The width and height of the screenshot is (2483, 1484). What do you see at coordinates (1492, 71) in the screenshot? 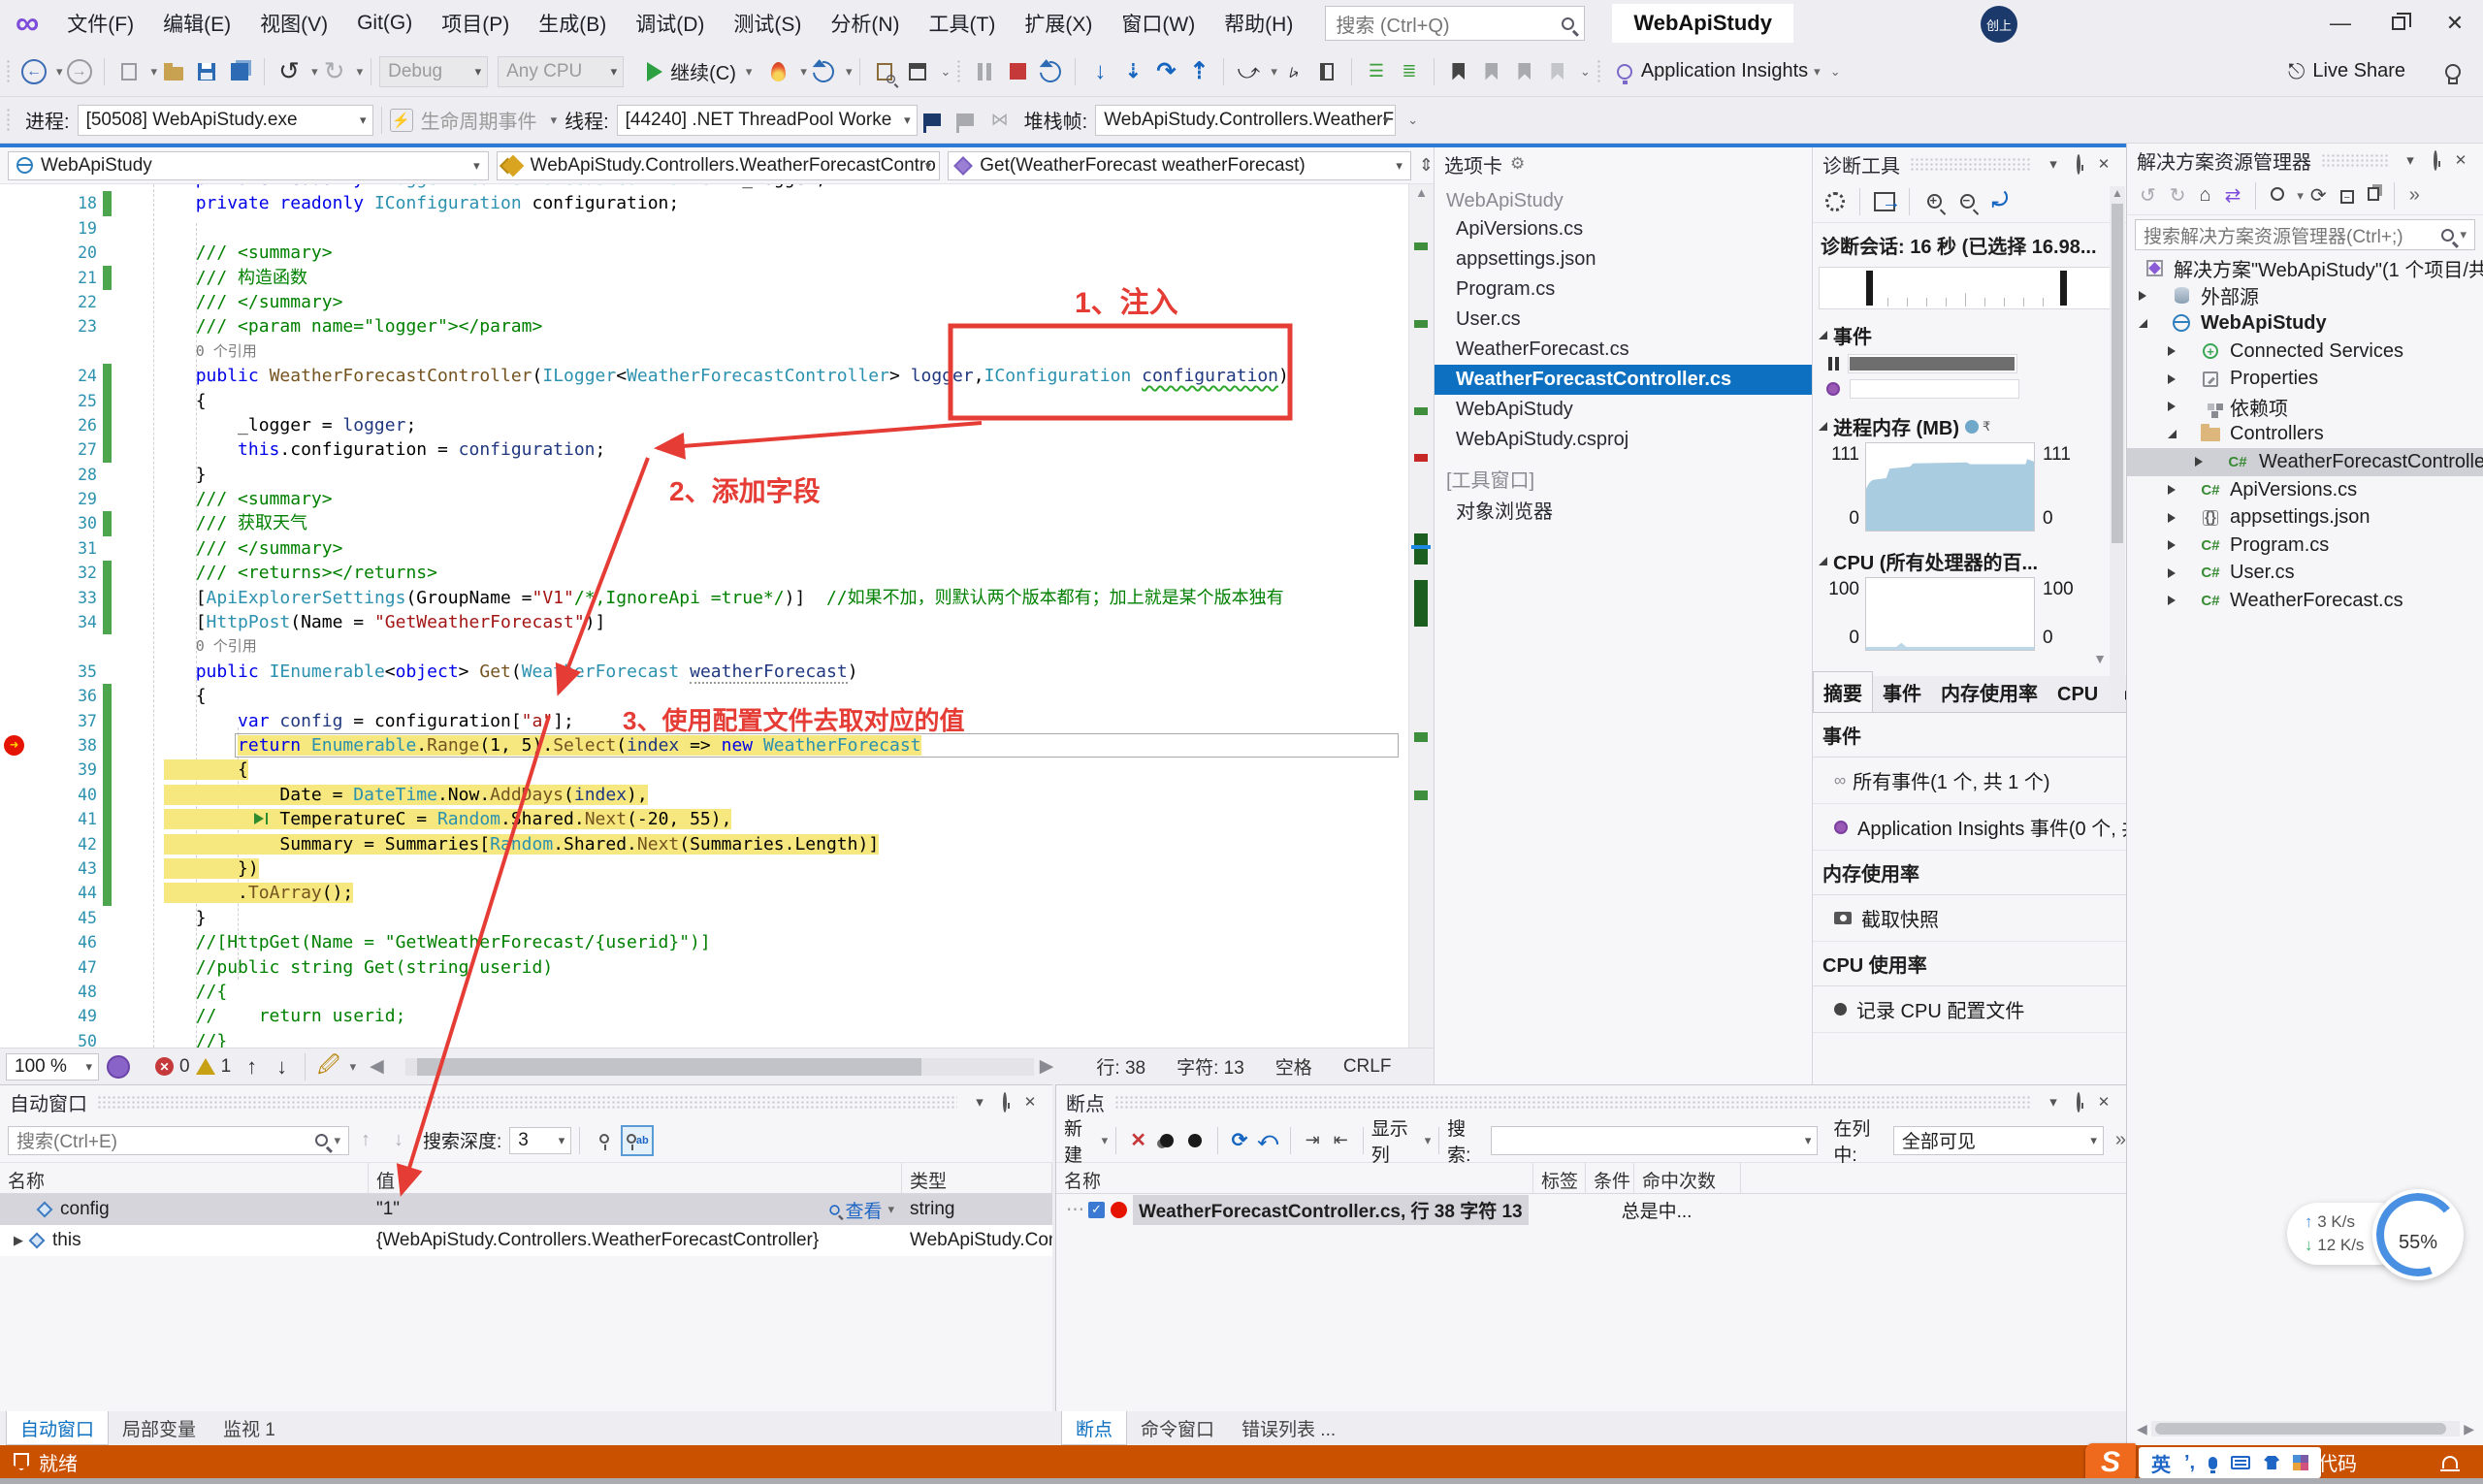
I see `prev-bookmark-button` at bounding box center [1492, 71].